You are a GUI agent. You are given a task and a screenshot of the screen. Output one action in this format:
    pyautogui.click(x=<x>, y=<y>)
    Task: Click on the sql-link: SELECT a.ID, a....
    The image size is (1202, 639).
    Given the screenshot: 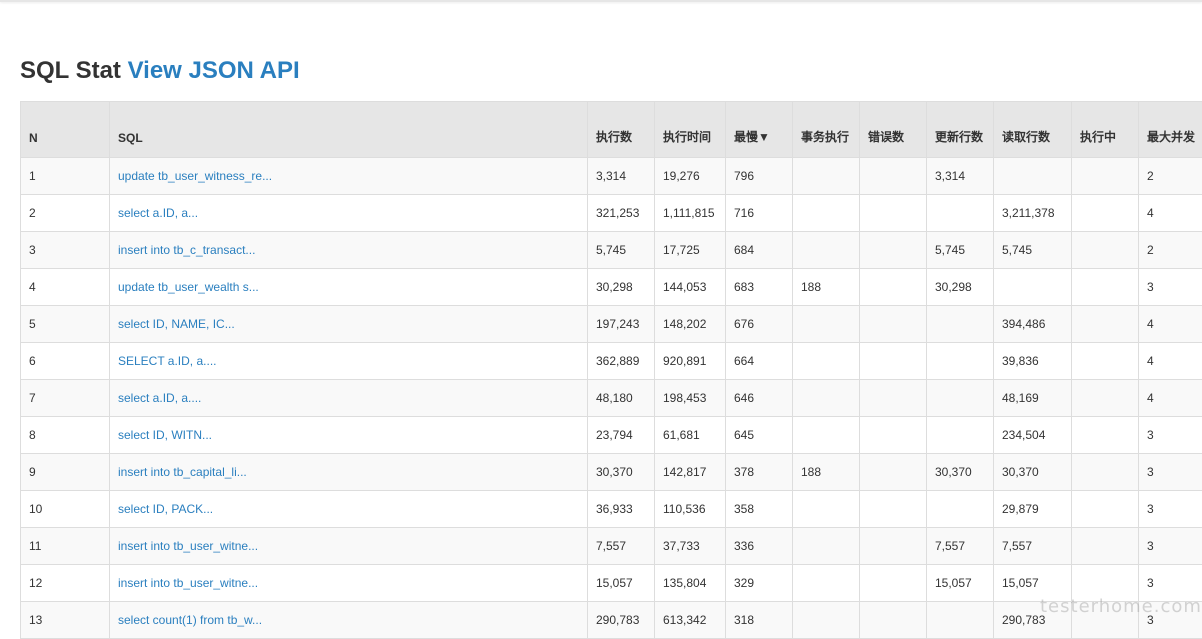 What is the action you would take?
    pyautogui.click(x=167, y=361)
    